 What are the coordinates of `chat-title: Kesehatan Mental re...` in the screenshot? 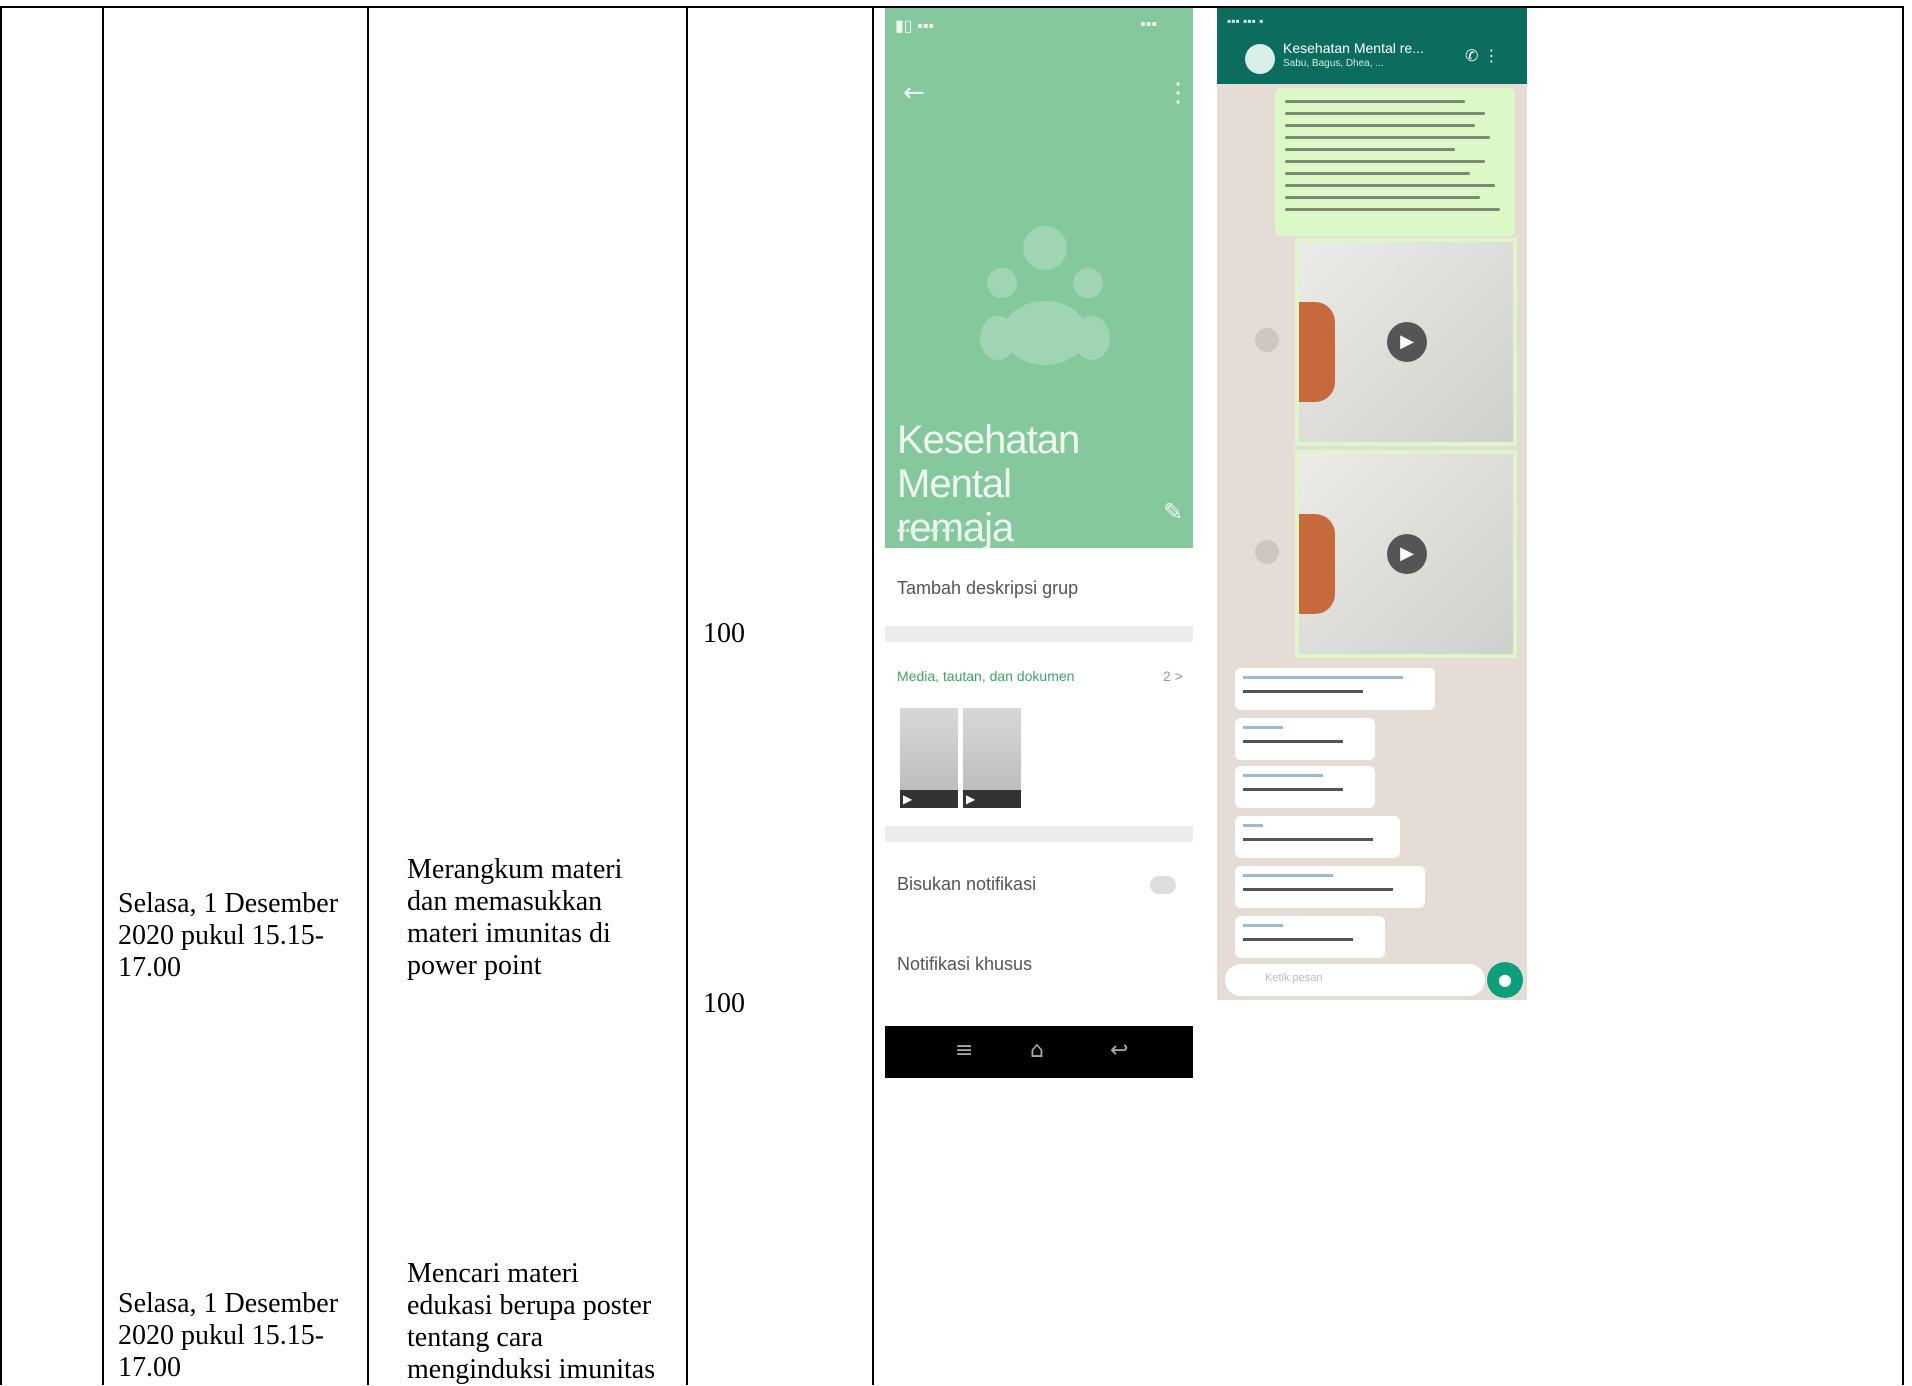 It's located at (1353, 48).